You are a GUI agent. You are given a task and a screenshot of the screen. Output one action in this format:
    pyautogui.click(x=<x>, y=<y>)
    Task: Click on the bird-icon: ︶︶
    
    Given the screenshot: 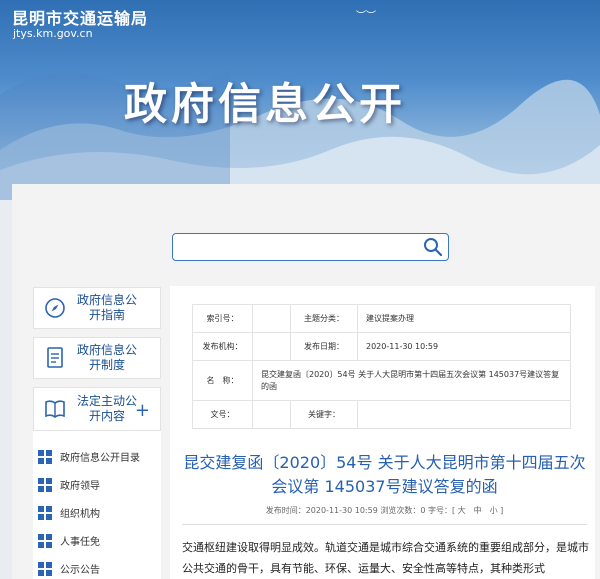 What is the action you would take?
    pyautogui.click(x=366, y=16)
    